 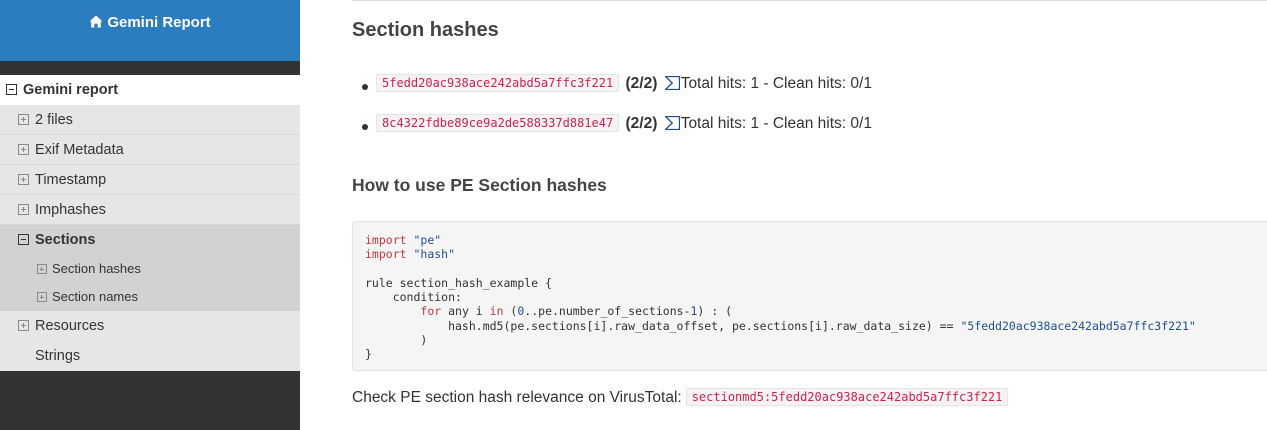 I want to click on code-string: "pe", so click(x=427, y=240).